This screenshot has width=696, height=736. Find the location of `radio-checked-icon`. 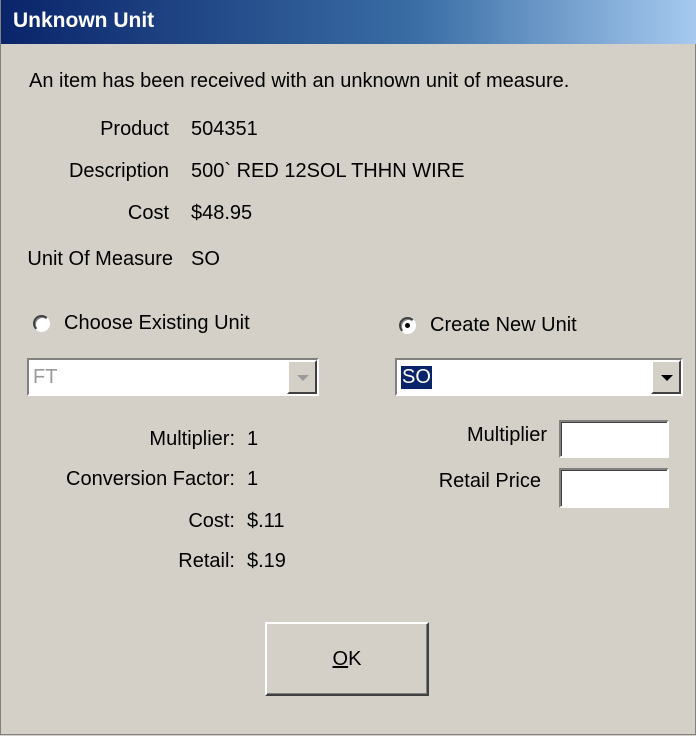

radio-checked-icon is located at coordinates (407, 325).